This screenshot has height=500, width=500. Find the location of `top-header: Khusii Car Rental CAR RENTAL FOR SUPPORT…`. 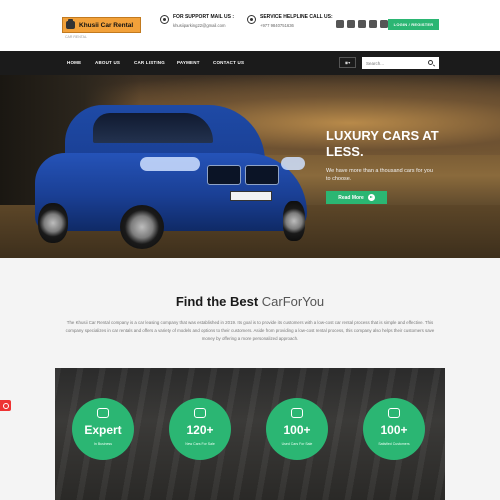

top-header: Khusii Car Rental CAR RENTAL FOR SUPPORT… is located at coordinates (250, 25).